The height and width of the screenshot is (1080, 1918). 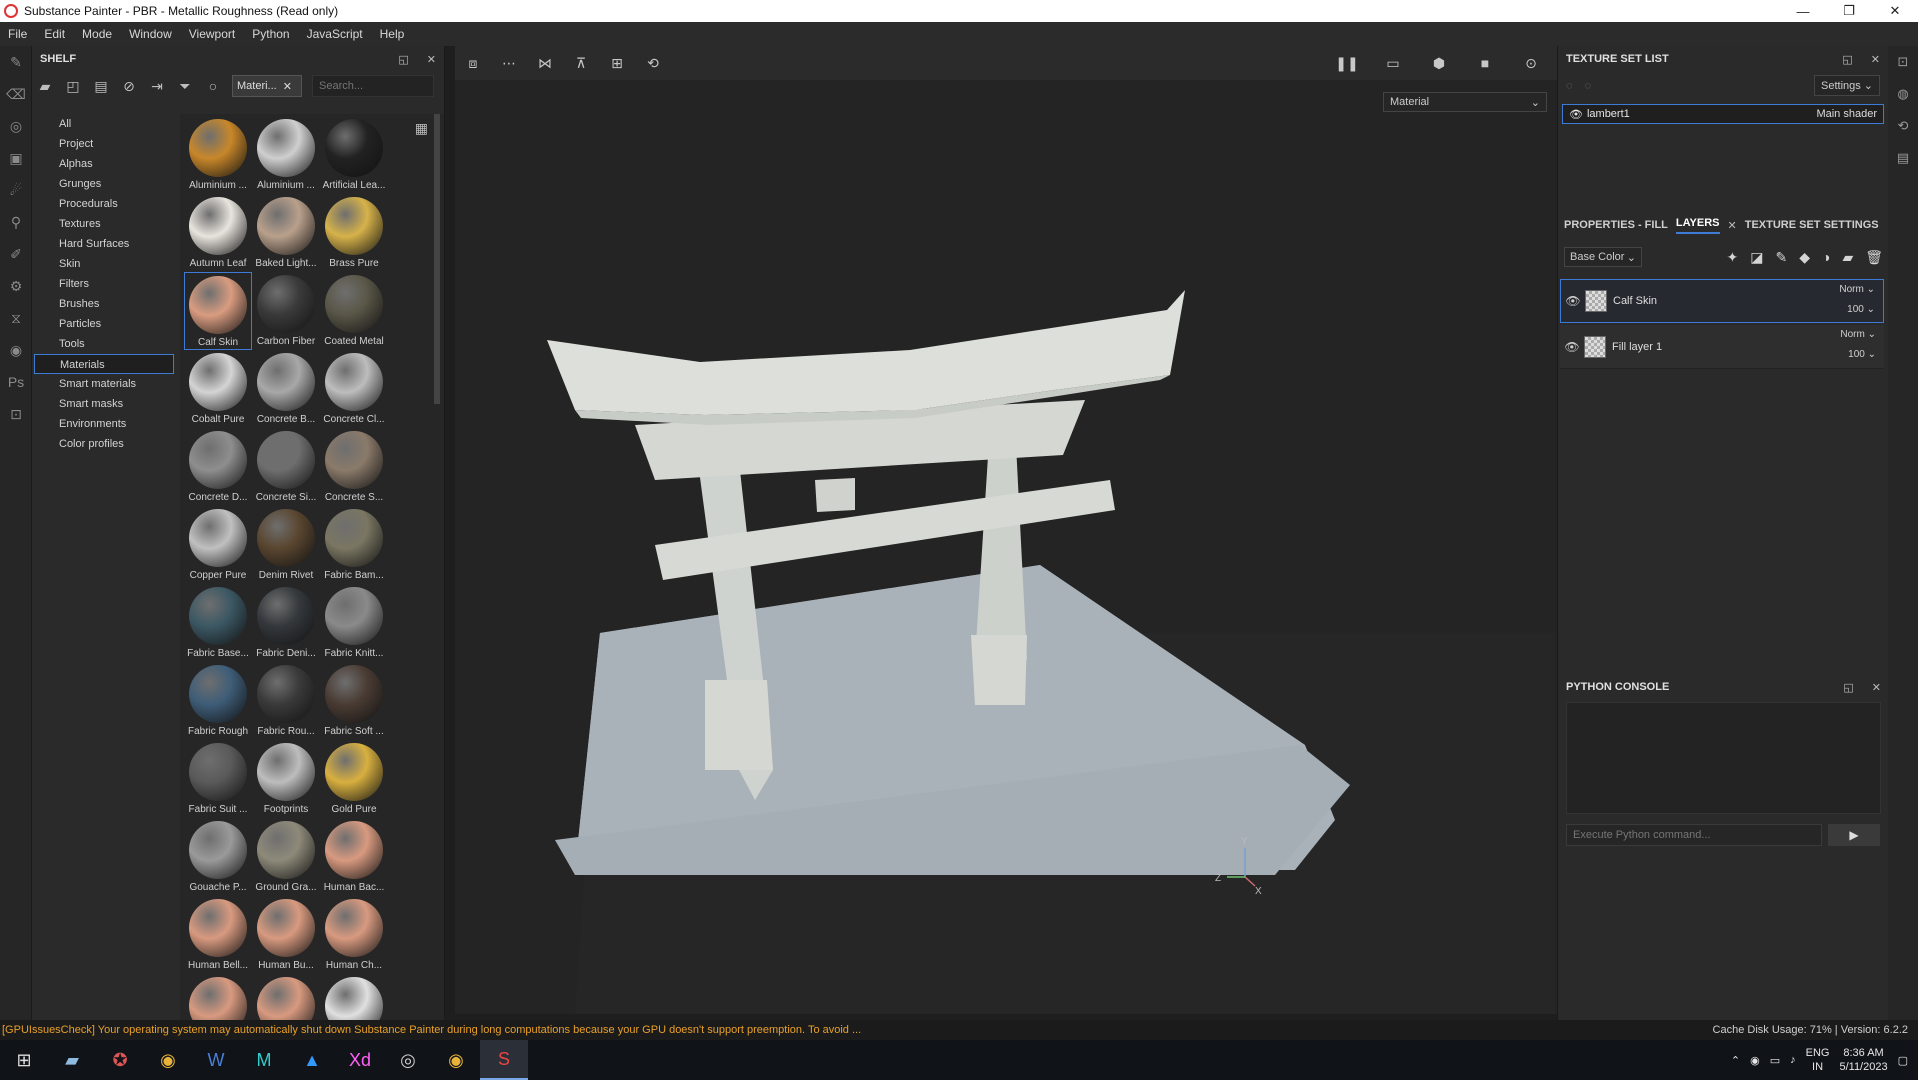 I want to click on projection-icon: ◎, so click(x=16, y=126).